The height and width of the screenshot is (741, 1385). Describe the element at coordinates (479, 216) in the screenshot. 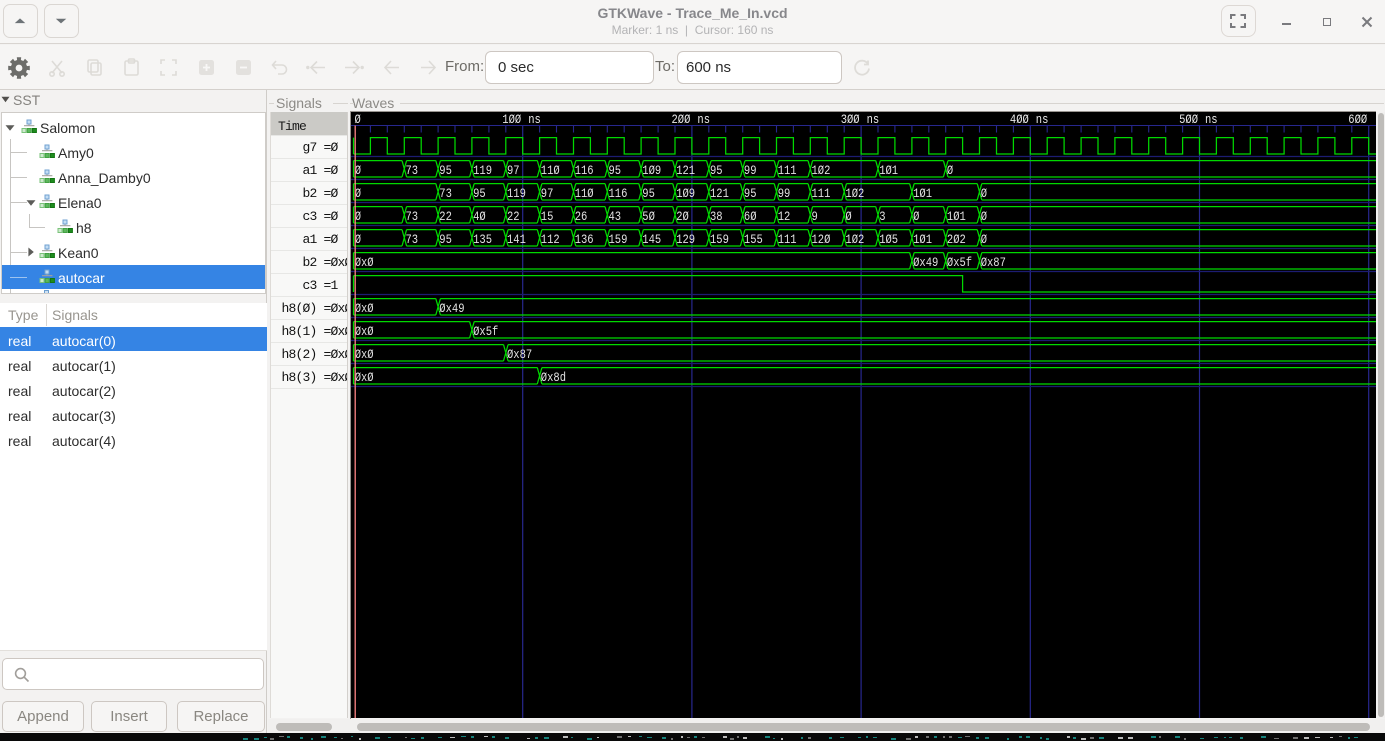

I see `svg-text: 4Ø` at that location.